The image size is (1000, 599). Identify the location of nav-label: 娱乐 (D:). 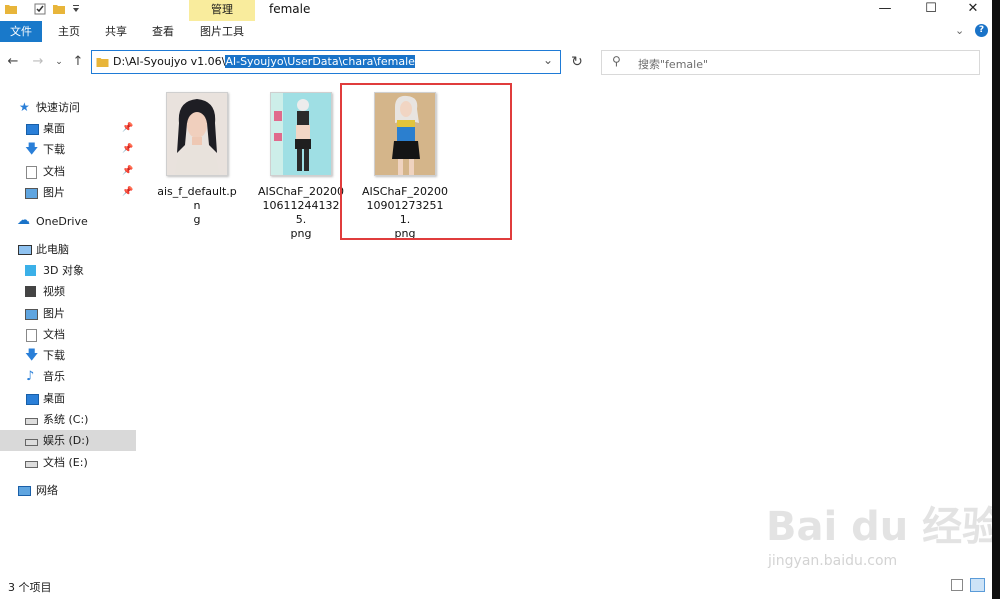
(66, 440).